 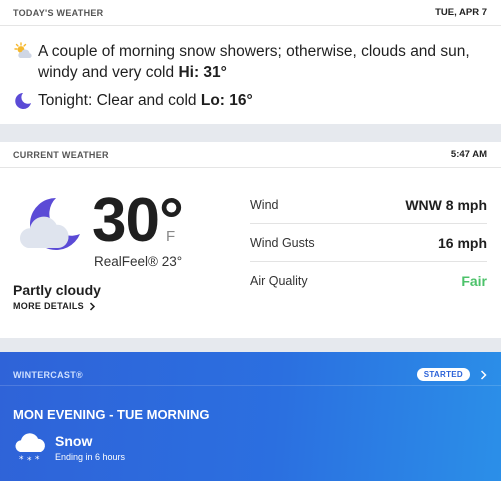 I want to click on stat-value: WNW 8 mph, so click(x=446, y=204).